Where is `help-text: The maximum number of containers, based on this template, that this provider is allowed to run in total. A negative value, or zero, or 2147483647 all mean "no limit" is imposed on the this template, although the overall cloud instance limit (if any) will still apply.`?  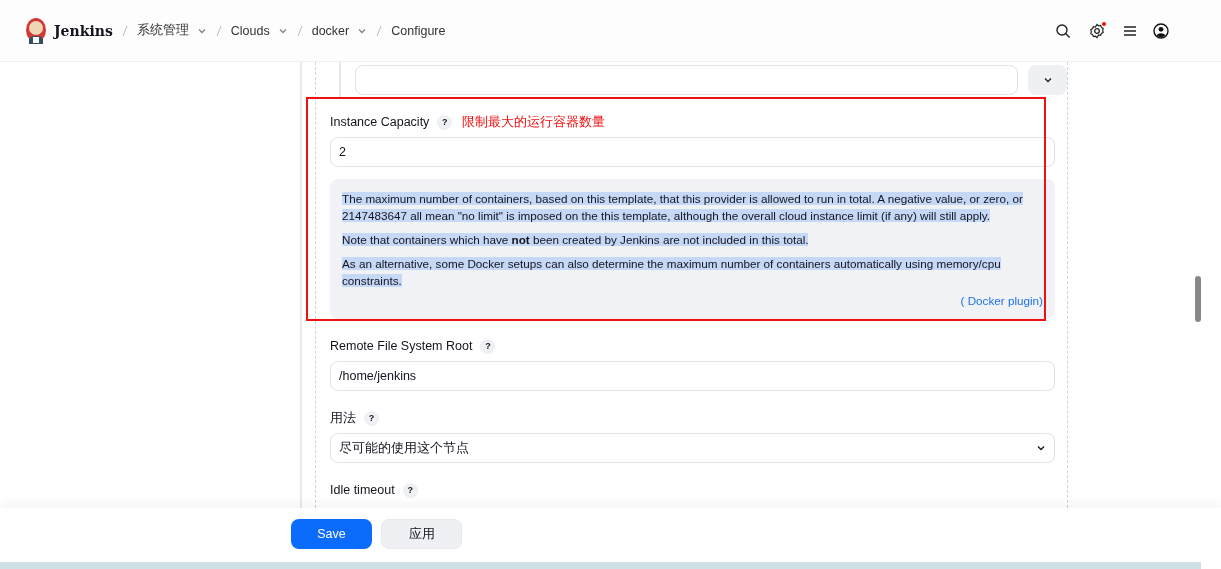 help-text: The maximum number of containers, based on this template, that this provider is allowed to run in total. A negative value, or zero, or 2147483647 all mean "no limit" is imposed on the this template, although the overall cloud instance limit (if any) will still apply. is located at coordinates (683, 207).